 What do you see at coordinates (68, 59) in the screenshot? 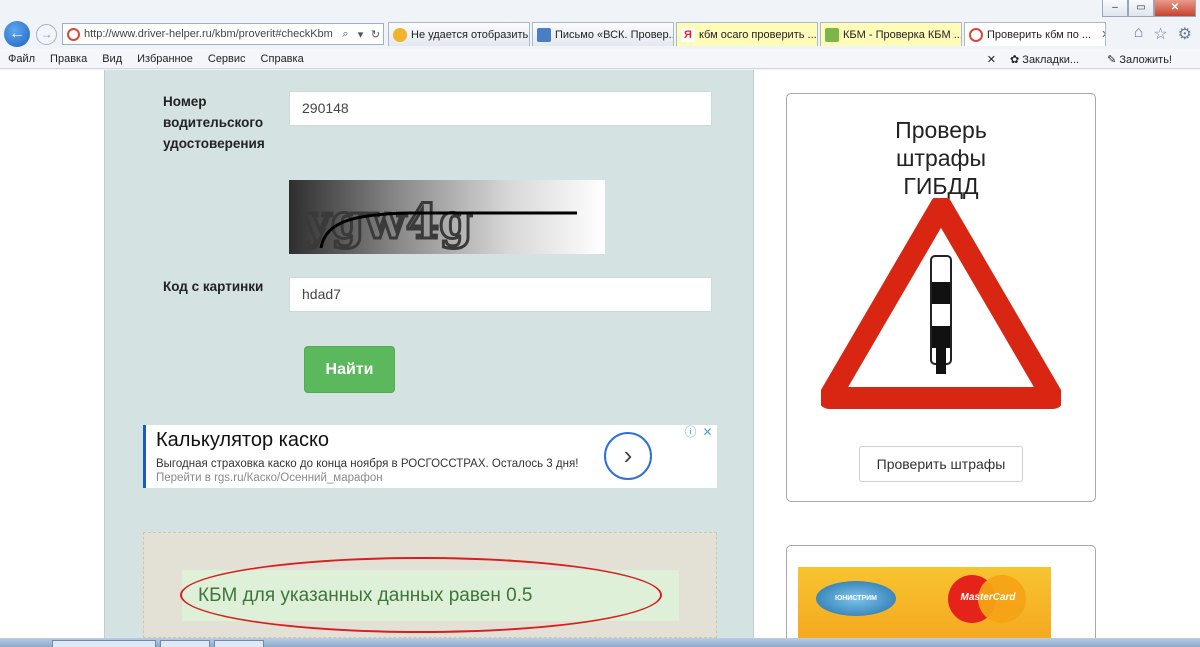
I see `menu-edit: Правка` at bounding box center [68, 59].